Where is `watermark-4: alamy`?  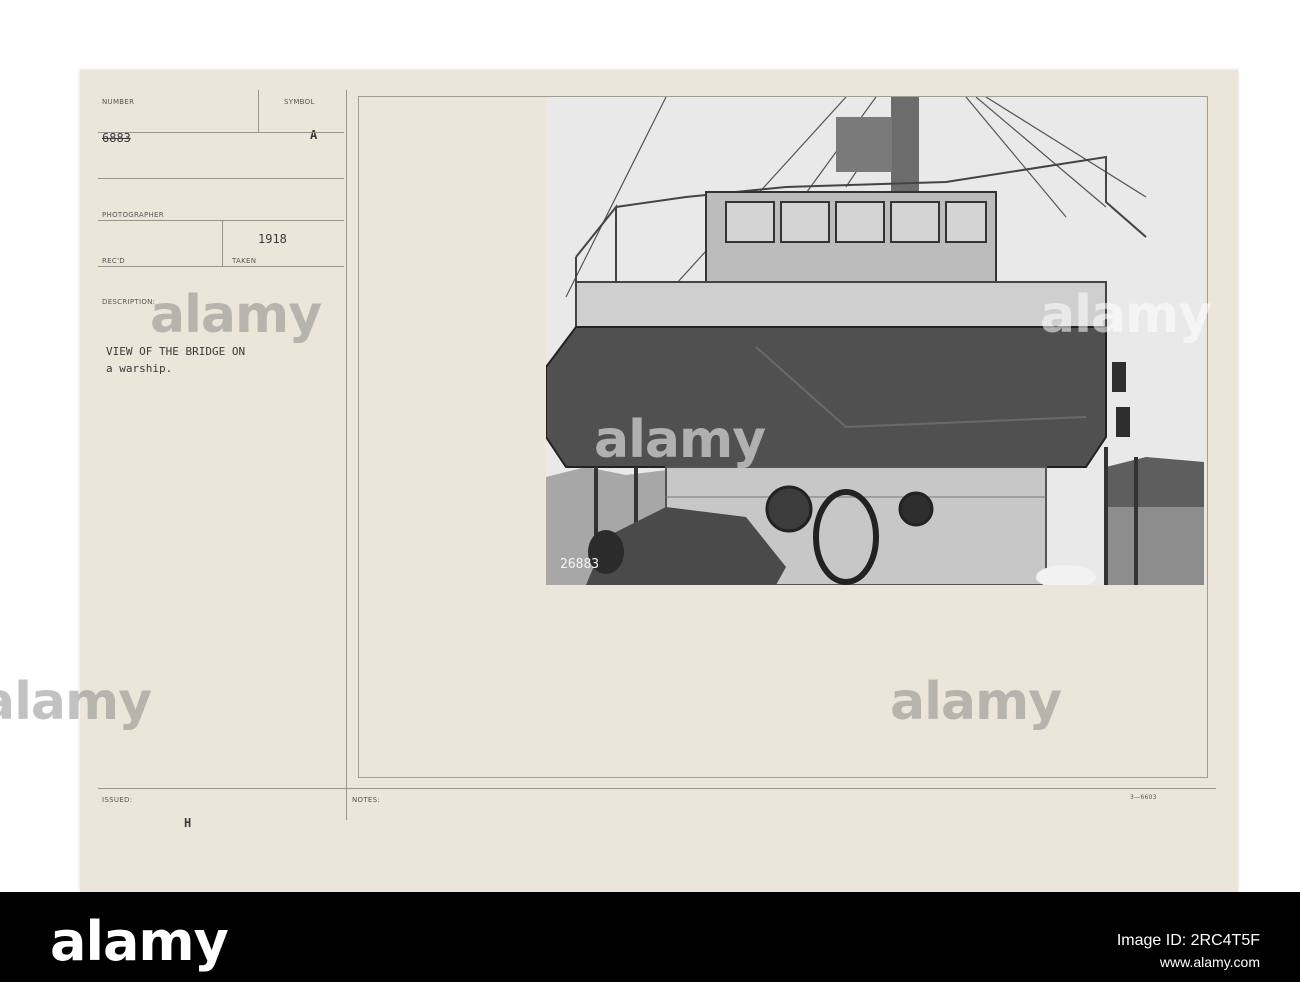 watermark-4: alamy is located at coordinates (76, 702).